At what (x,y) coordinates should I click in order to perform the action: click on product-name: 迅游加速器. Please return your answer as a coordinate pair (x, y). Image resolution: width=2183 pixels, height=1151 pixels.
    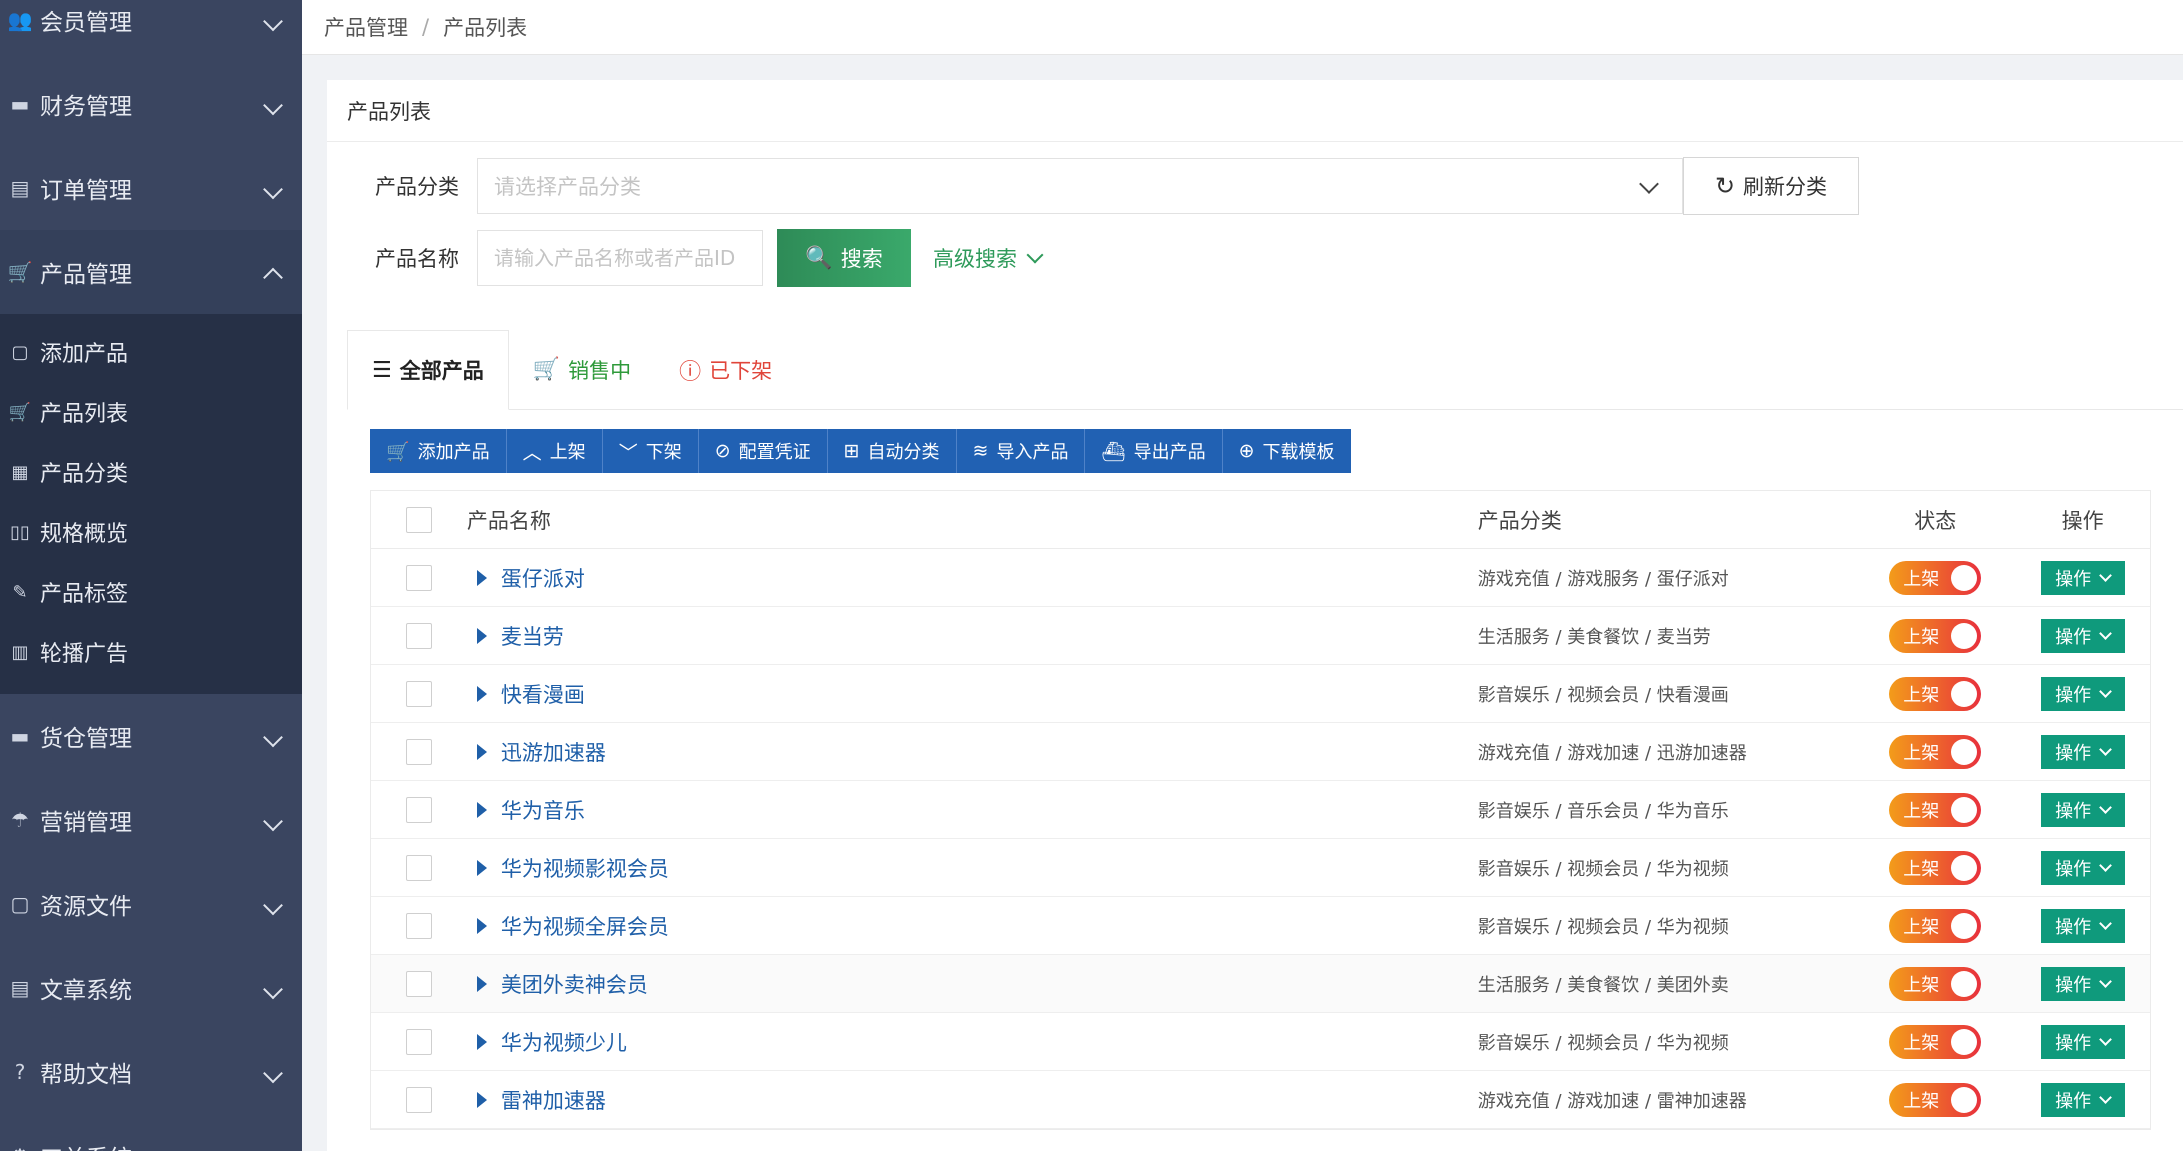
    Looking at the image, I should click on (553, 752).